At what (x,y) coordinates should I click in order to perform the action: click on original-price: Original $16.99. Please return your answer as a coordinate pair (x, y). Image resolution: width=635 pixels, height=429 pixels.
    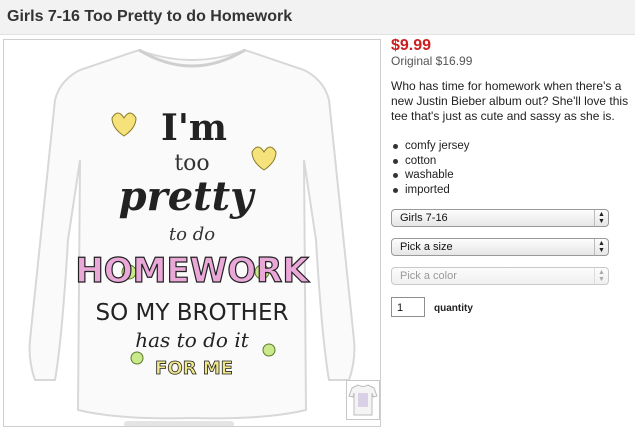
    Looking at the image, I should click on (432, 61).